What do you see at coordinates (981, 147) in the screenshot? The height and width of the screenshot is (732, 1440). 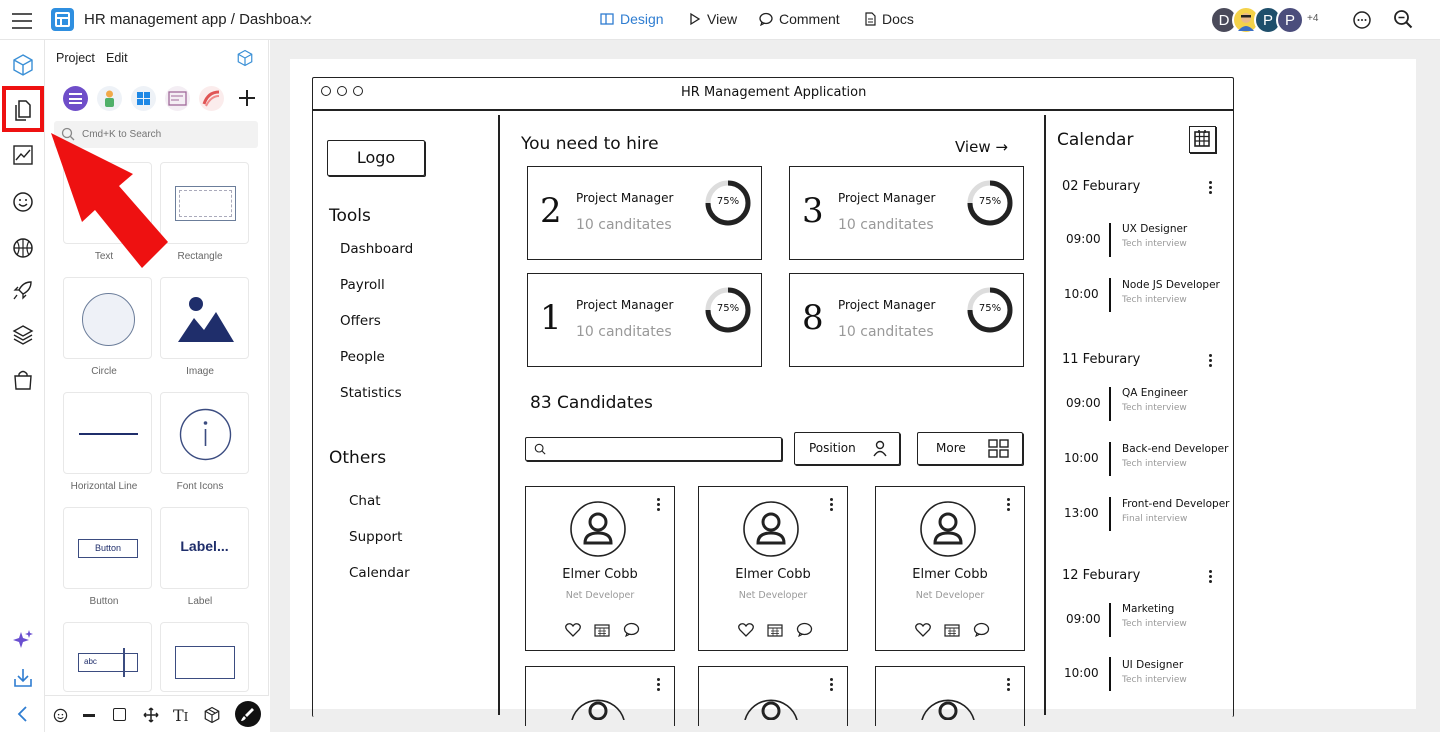 I see `view-link: View →` at bounding box center [981, 147].